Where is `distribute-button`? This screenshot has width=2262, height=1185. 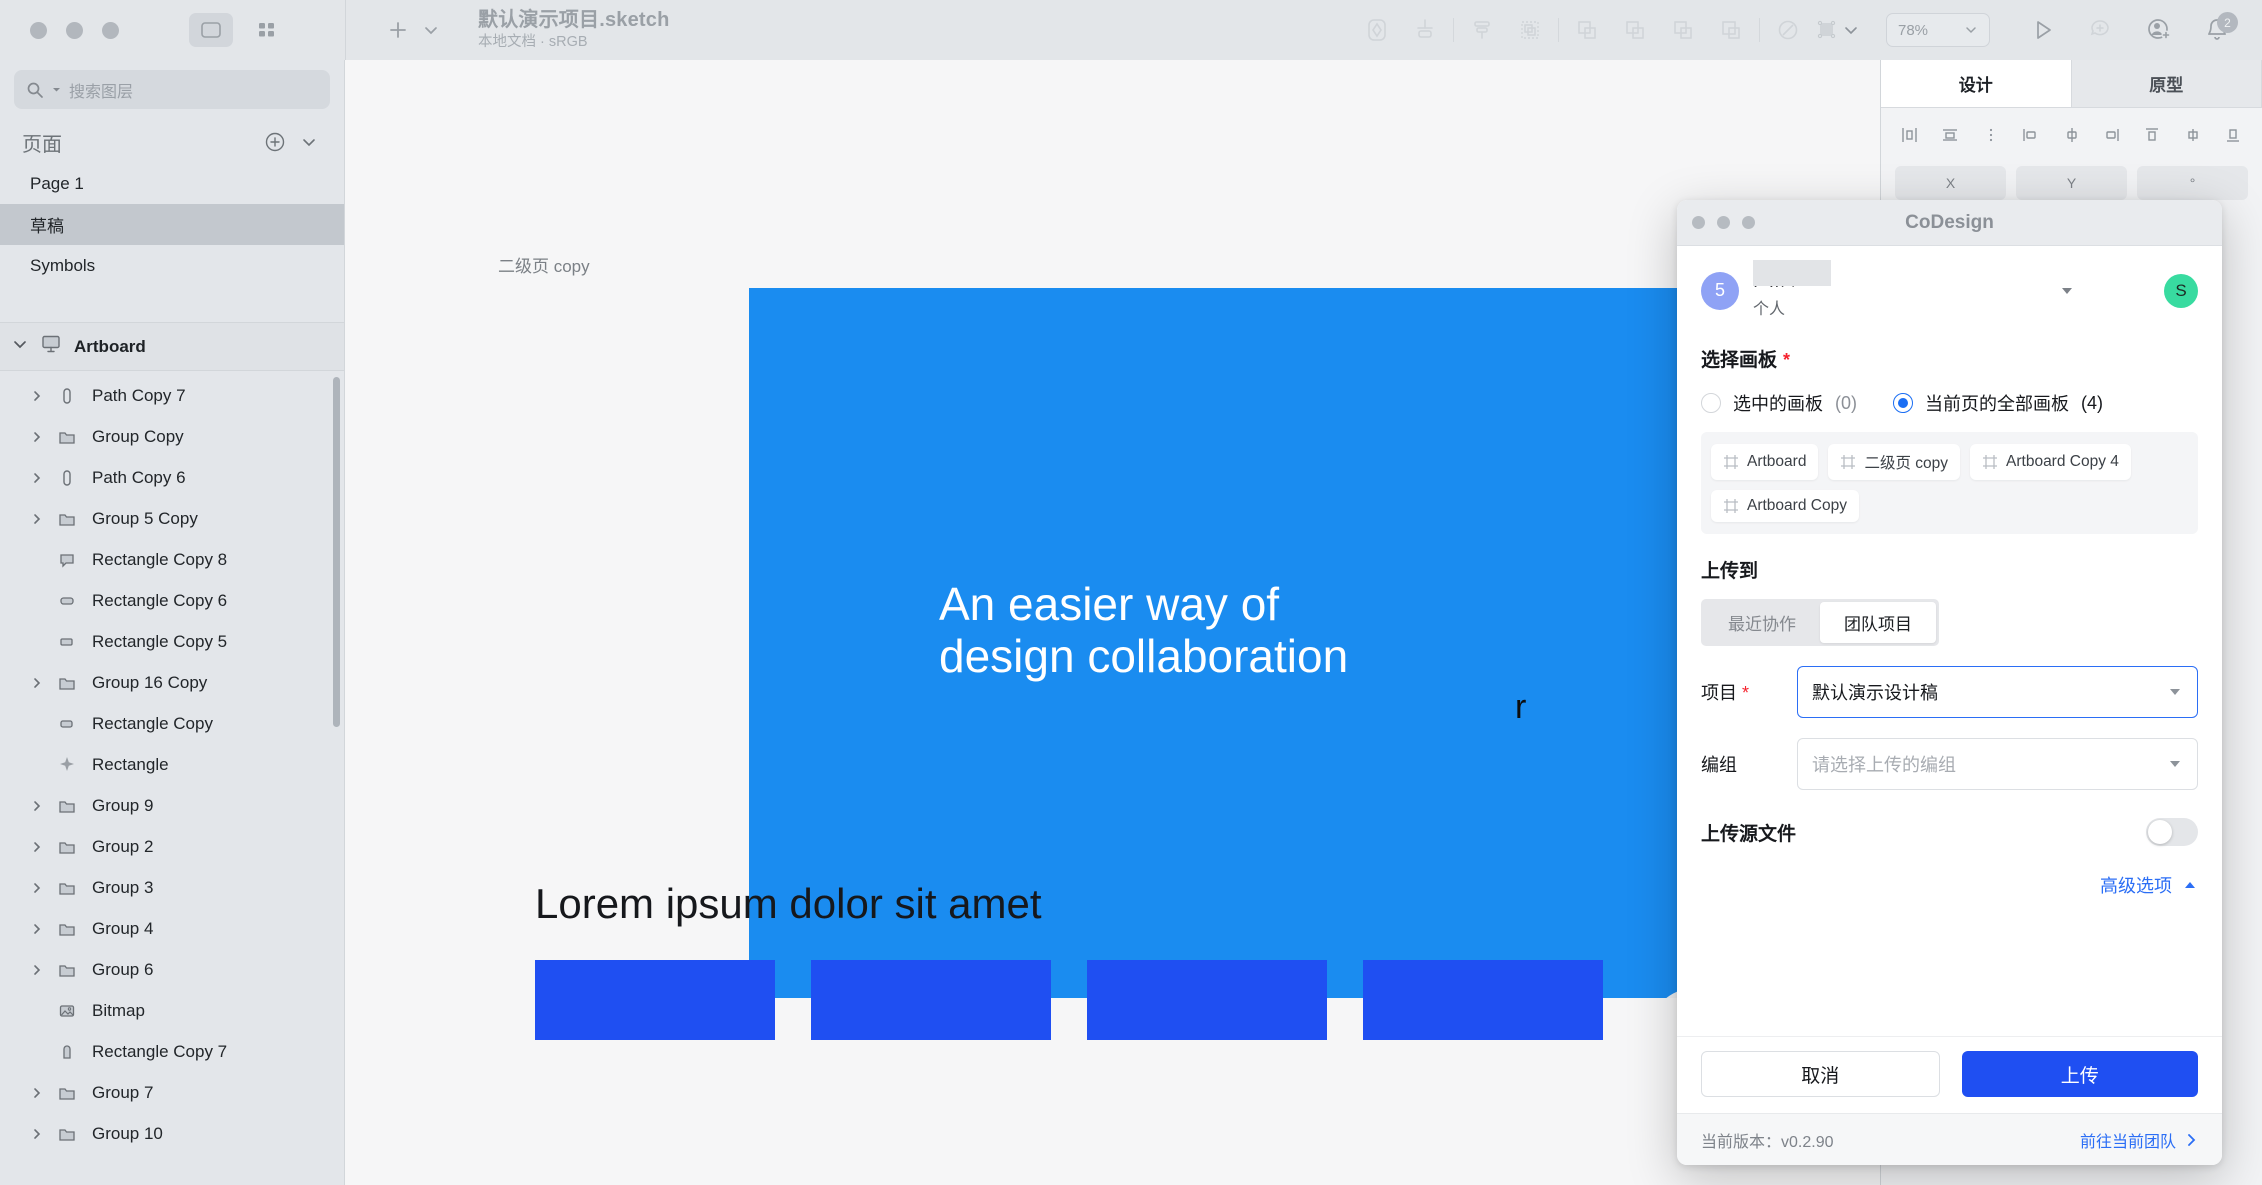
distribute-button is located at coordinates (1482, 30).